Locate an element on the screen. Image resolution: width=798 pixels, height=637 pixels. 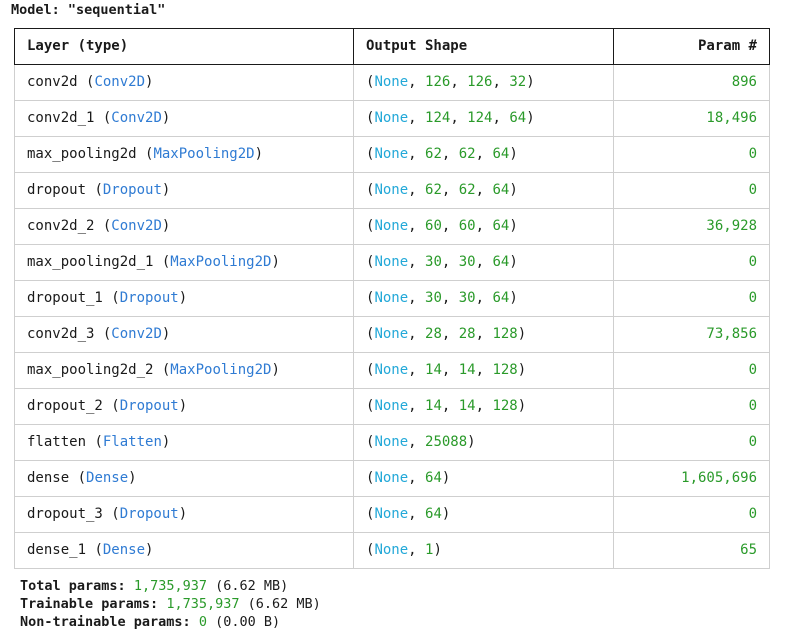
param-cell: 1,605,696 is located at coordinates (691, 478).